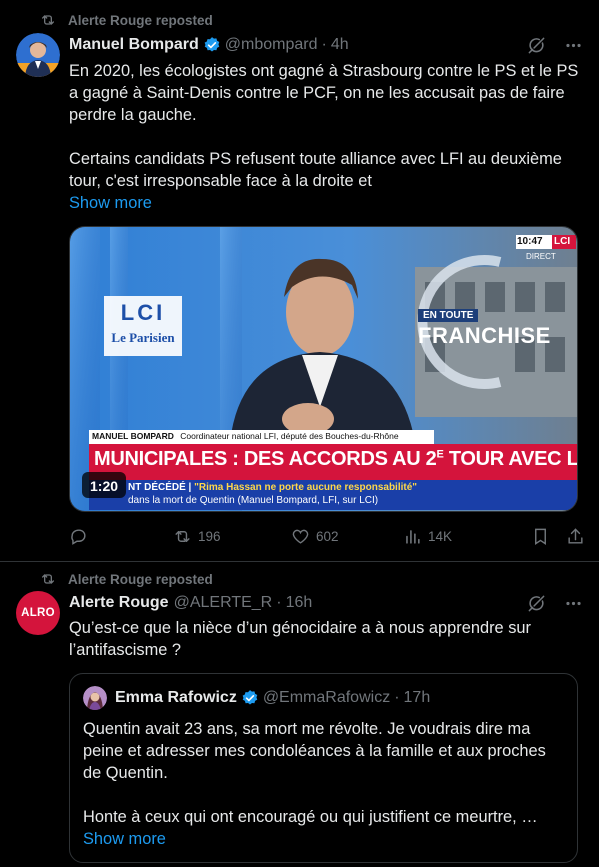  I want to click on retweet-count: 196, so click(209, 536).